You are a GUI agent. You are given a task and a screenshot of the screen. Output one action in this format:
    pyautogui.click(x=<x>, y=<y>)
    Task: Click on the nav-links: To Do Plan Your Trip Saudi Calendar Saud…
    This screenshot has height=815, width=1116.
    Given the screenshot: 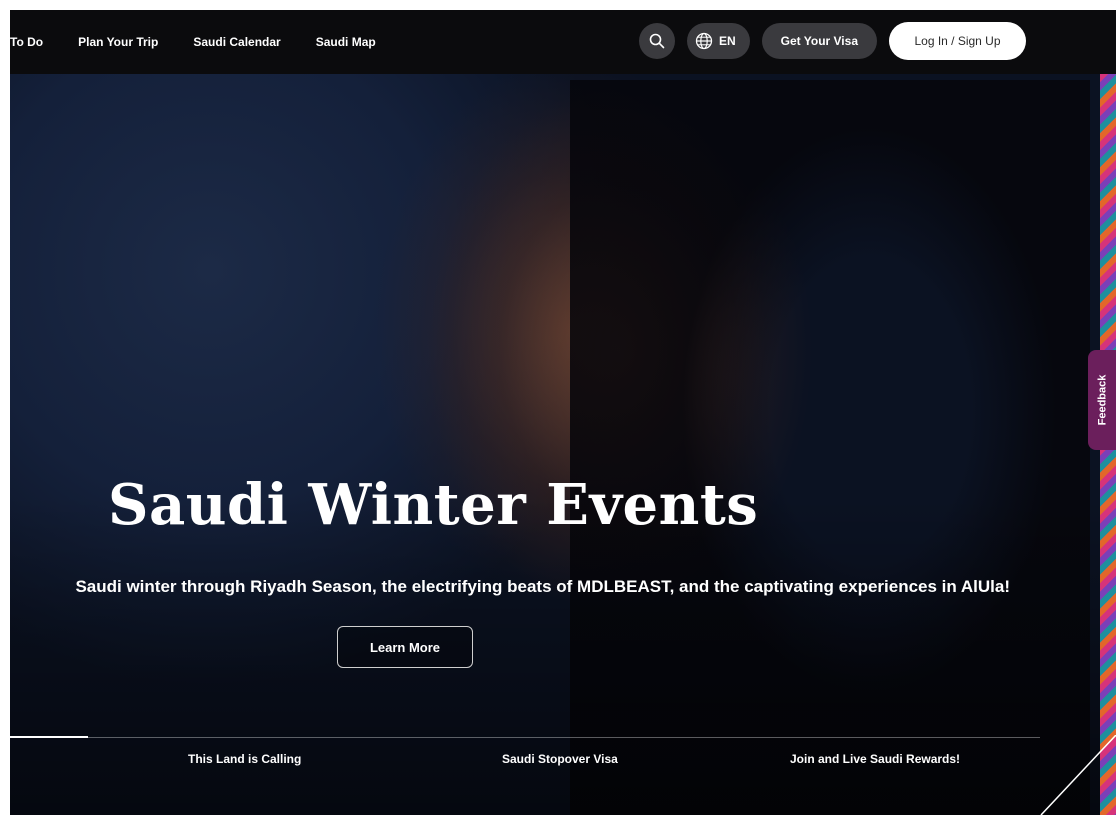 What is the action you would take?
    pyautogui.click(x=210, y=42)
    